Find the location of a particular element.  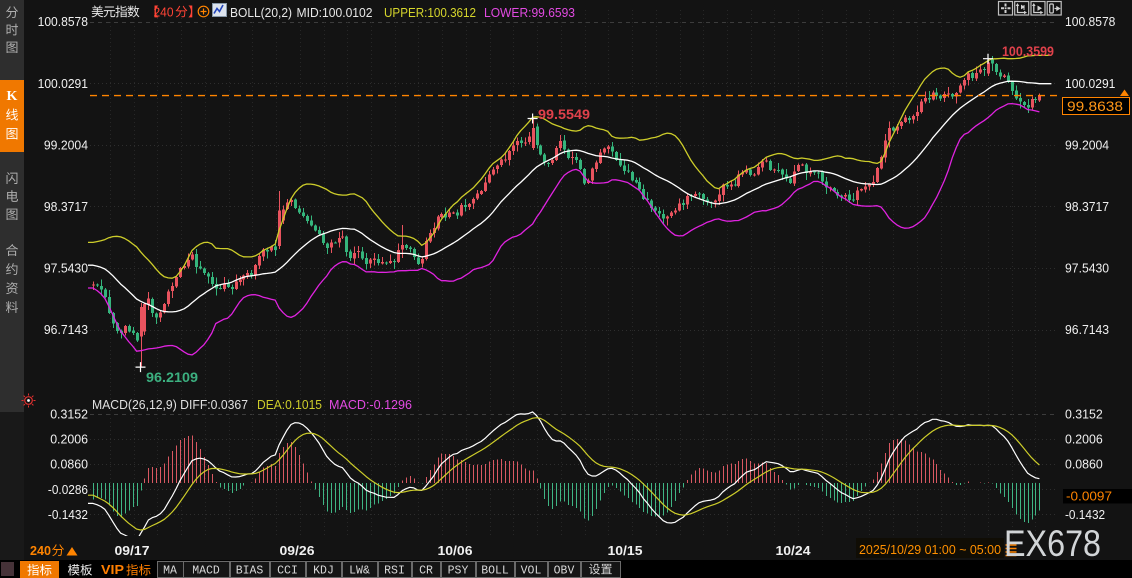

svg-text: 10/15 is located at coordinates (625, 550).